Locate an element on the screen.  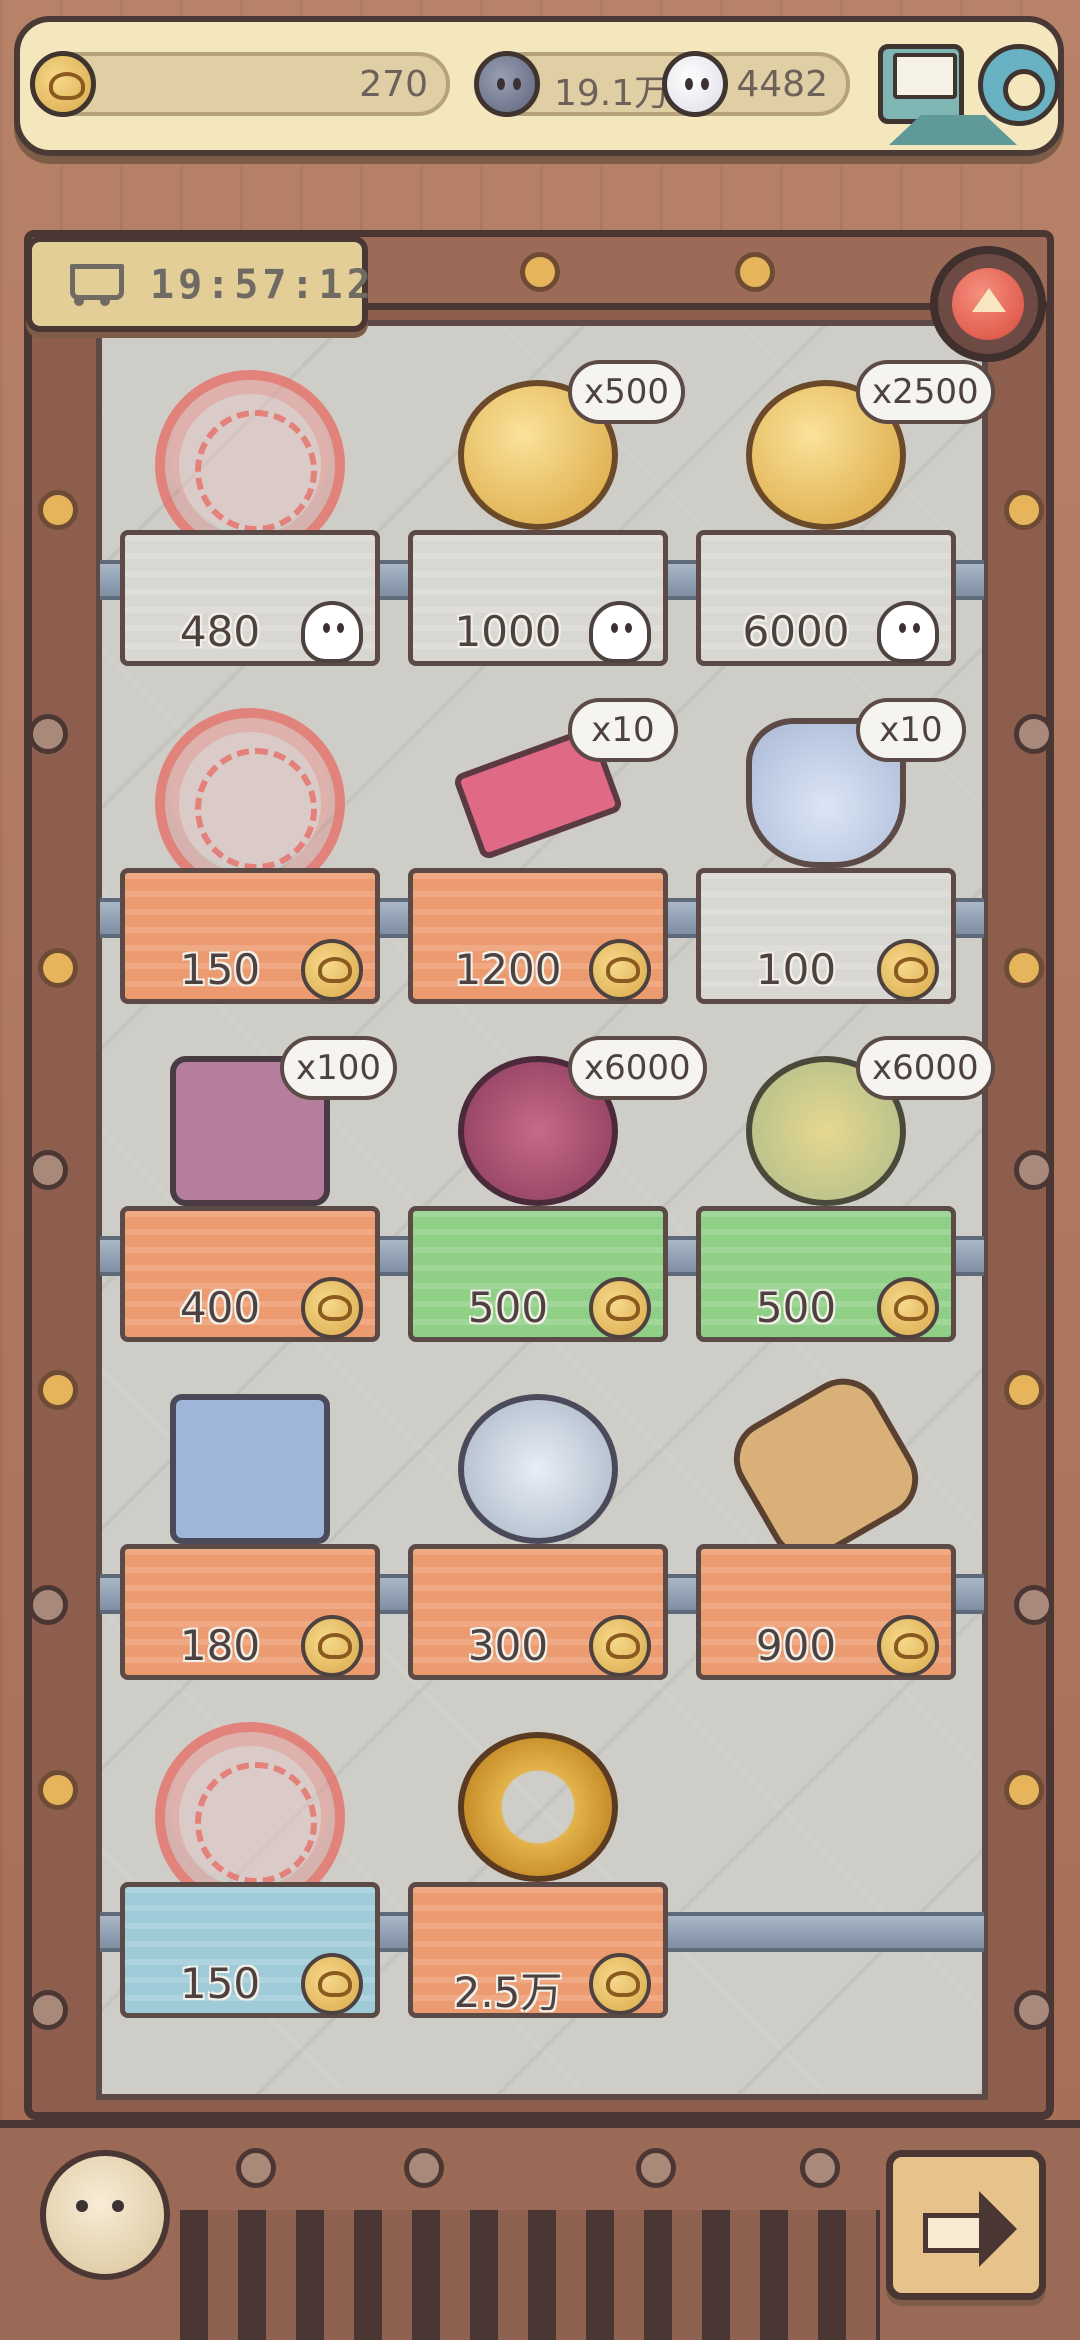
shop-item: 1200 x10 is located at coordinates (543, 851).